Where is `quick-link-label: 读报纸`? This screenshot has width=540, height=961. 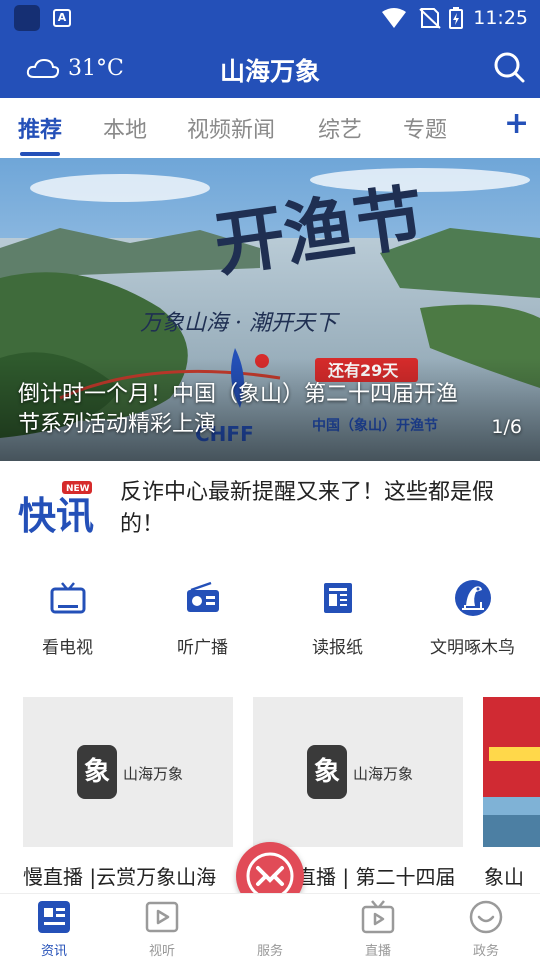 quick-link-label: 读报纸 is located at coordinates (337, 648).